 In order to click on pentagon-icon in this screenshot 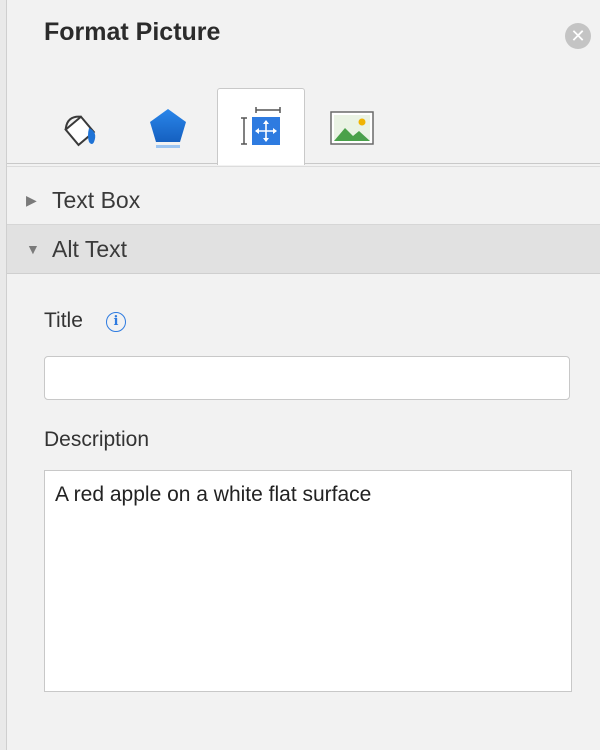, I will do `click(168, 128)`.